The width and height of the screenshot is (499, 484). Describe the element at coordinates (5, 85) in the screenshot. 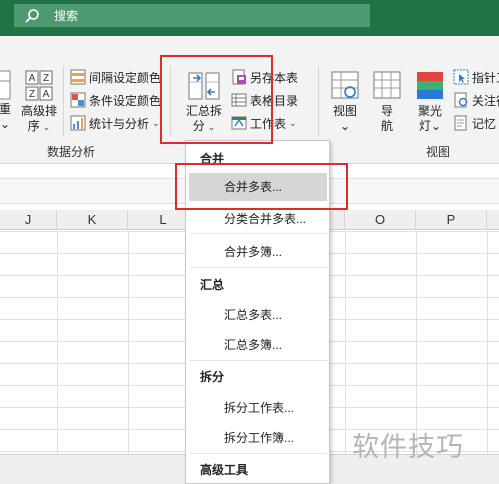

I see `partial-icon` at that location.